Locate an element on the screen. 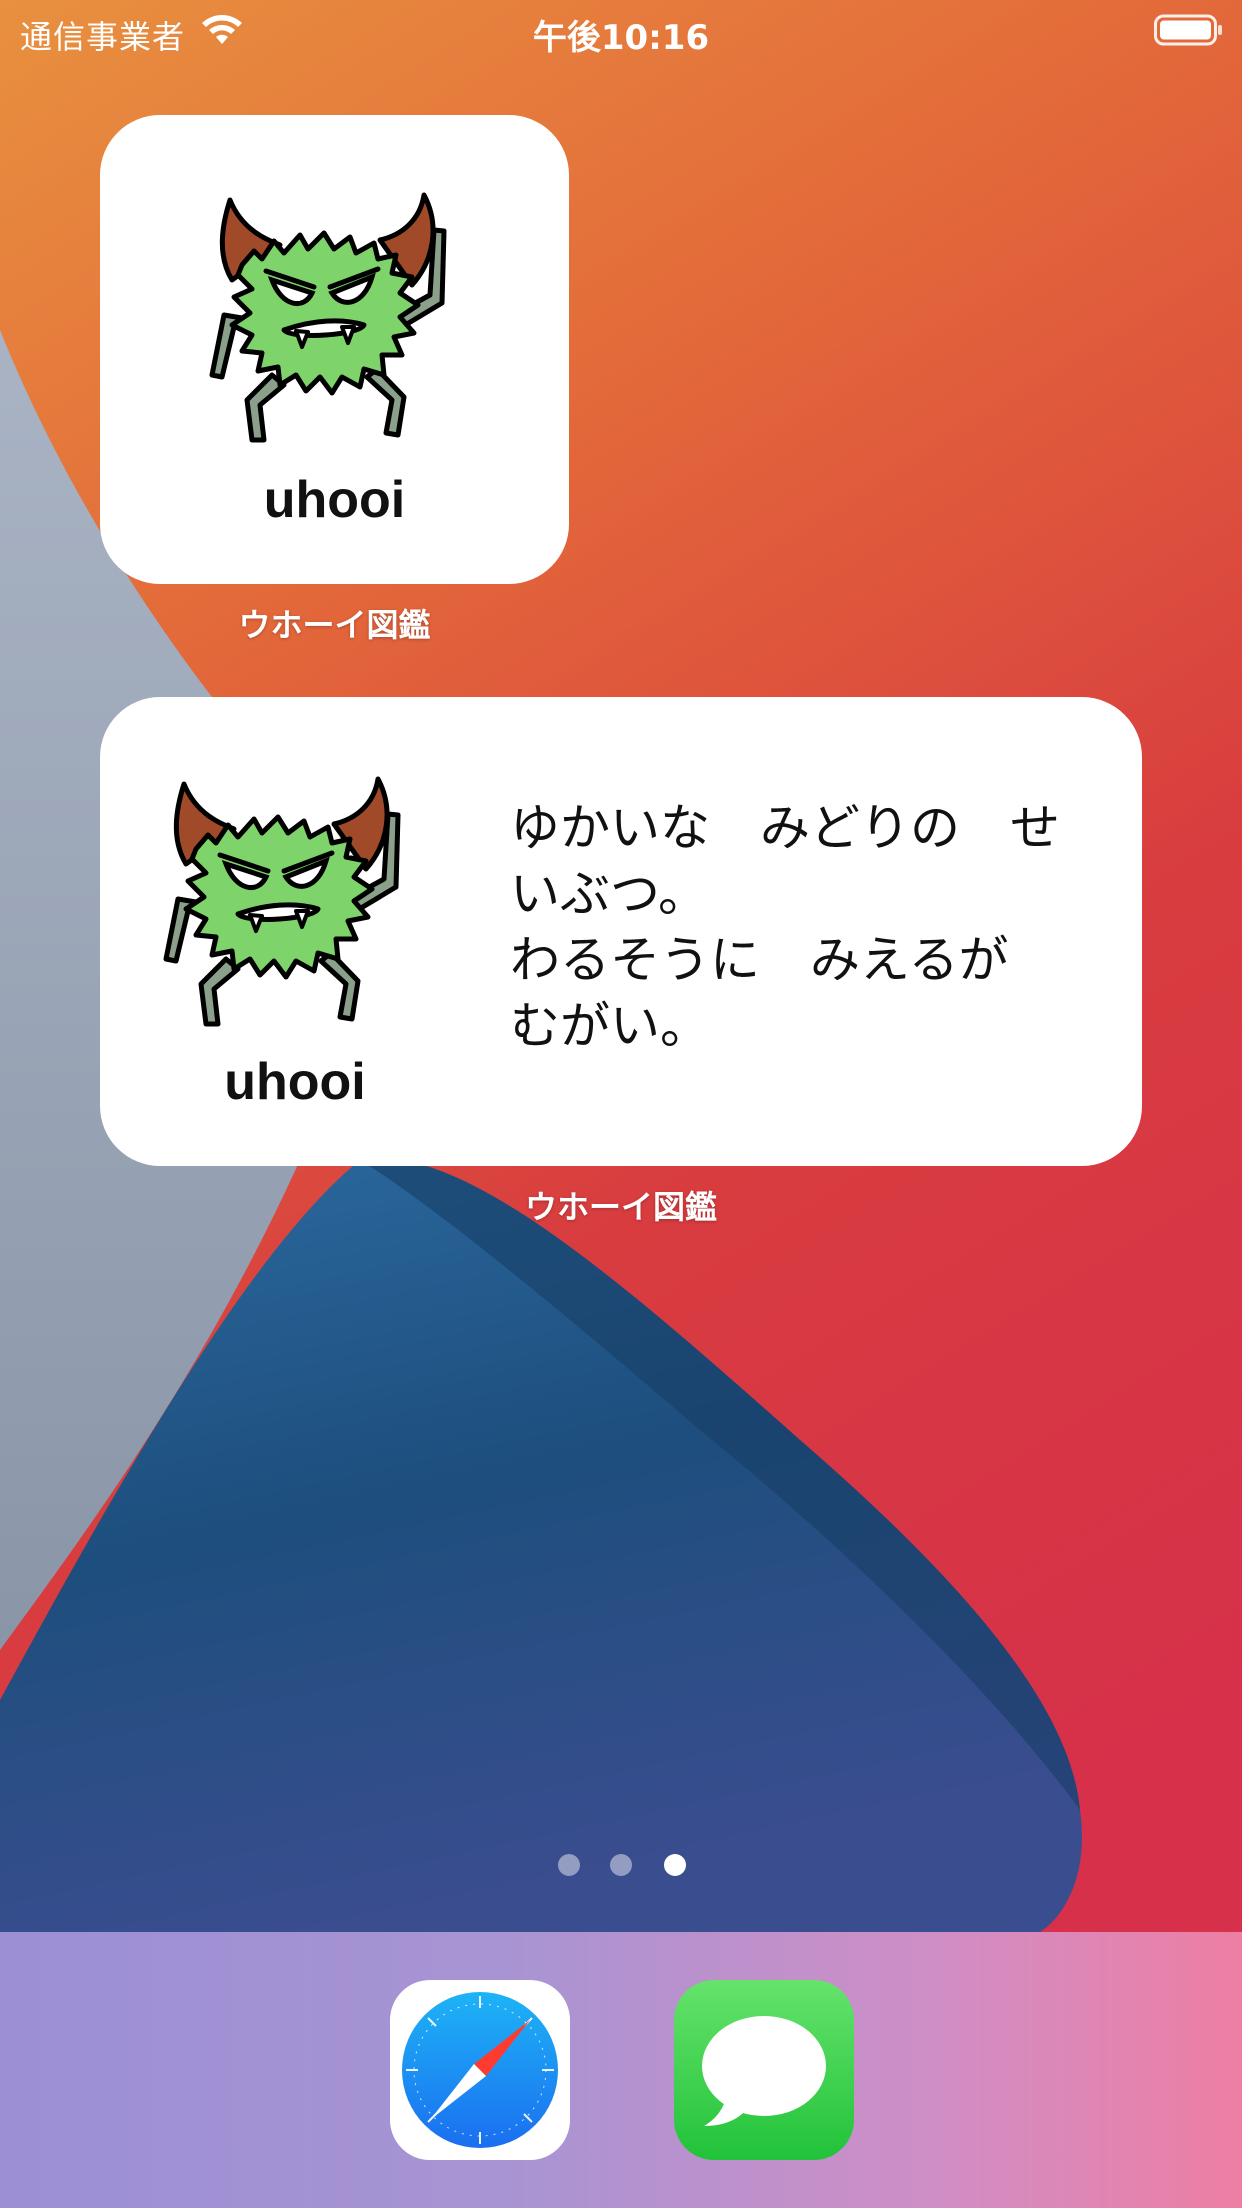 This screenshot has height=2208, width=1242. small-widget: uhooi is located at coordinates (334, 349).